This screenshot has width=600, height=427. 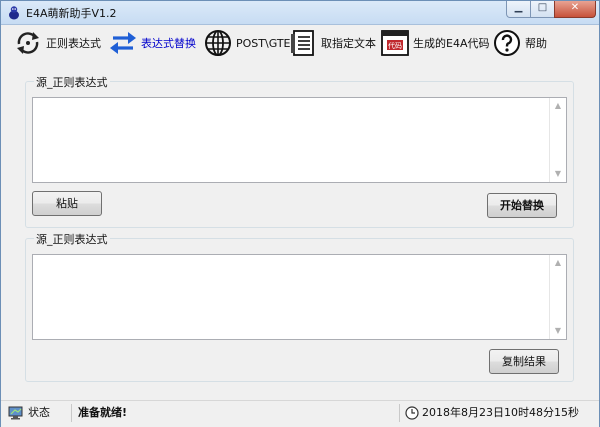 What do you see at coordinates (72, 239) in the screenshot?
I see `result-group-title: 源_正则表达式` at bounding box center [72, 239].